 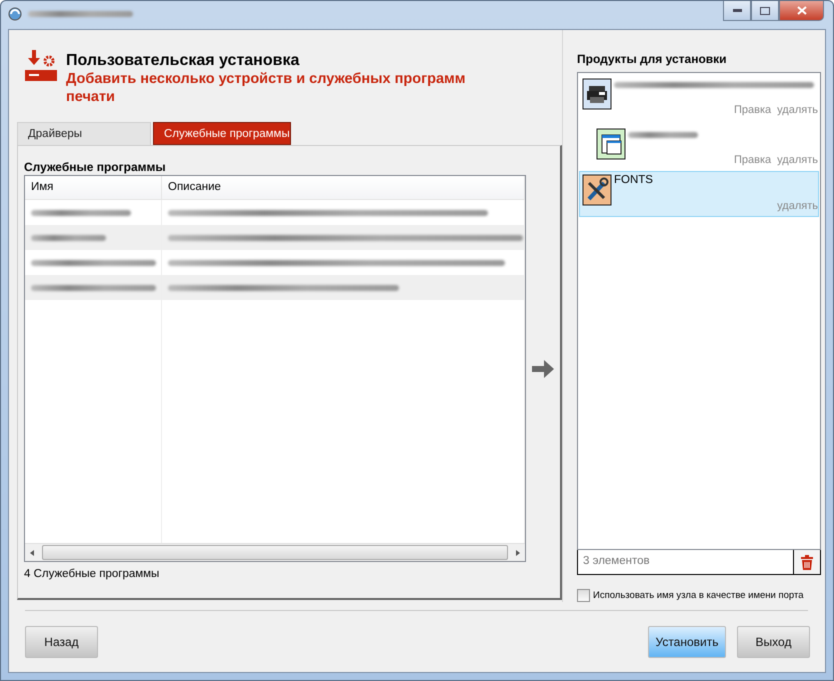 I want to click on app-icon, so click(x=15, y=14).